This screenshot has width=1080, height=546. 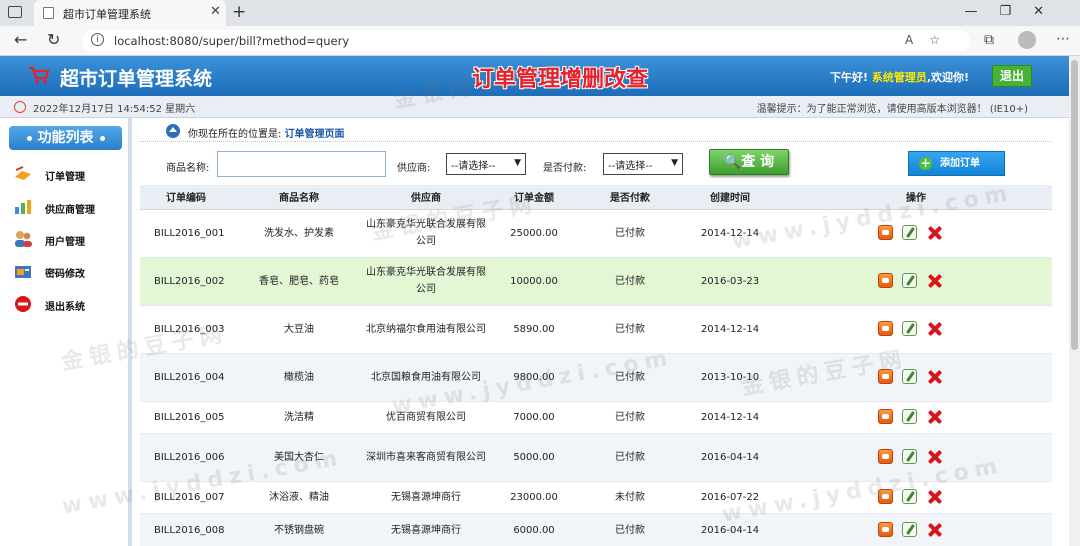 What do you see at coordinates (299, 233) in the screenshot?
I see `cell-product: 洗发水、护发素` at bounding box center [299, 233].